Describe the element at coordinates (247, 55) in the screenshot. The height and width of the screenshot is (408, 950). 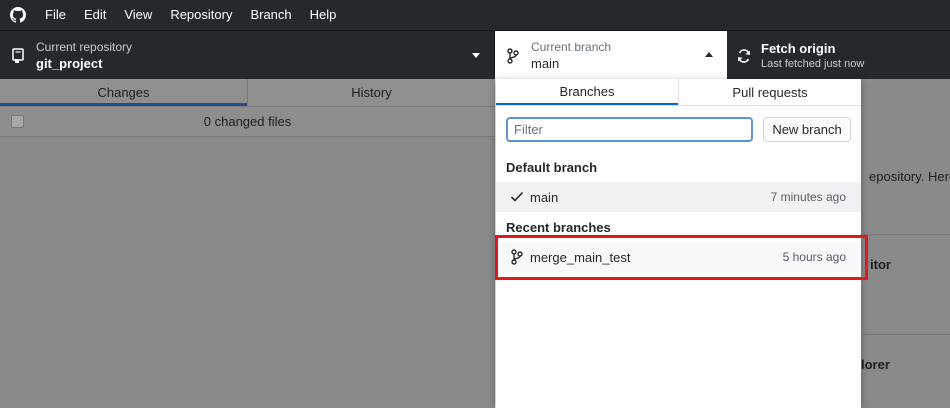
I see `current-repository-button: Current repository git_project` at that location.